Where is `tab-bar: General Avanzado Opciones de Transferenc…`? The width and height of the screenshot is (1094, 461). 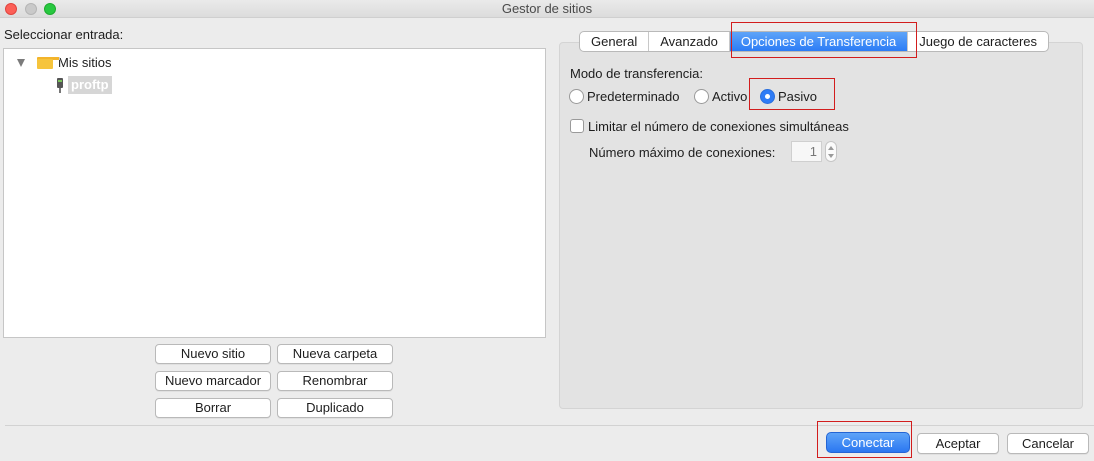
tab-bar: General Avanzado Opciones de Transferenc… is located at coordinates (814, 41).